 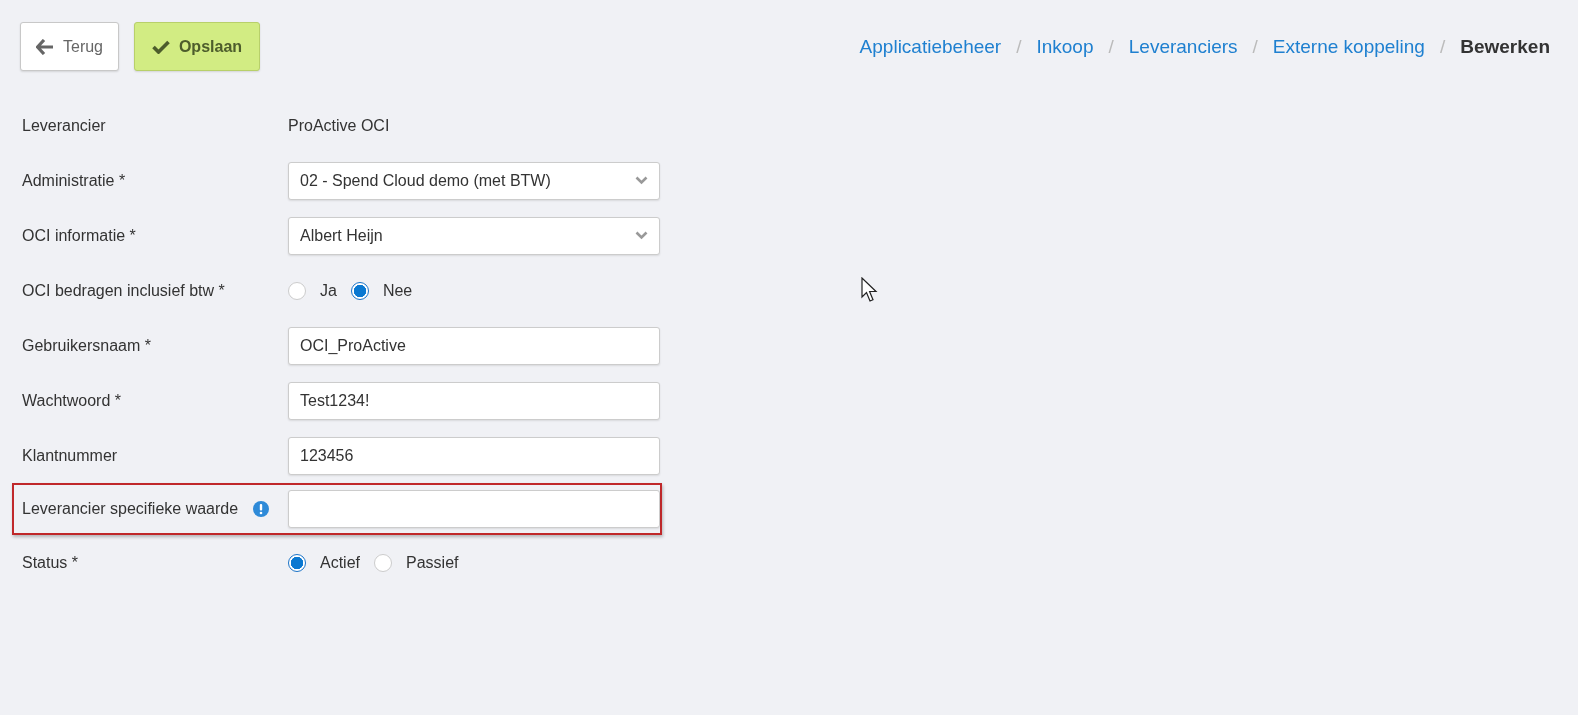 What do you see at coordinates (160, 46) in the screenshot?
I see `checkmark-icon` at bounding box center [160, 46].